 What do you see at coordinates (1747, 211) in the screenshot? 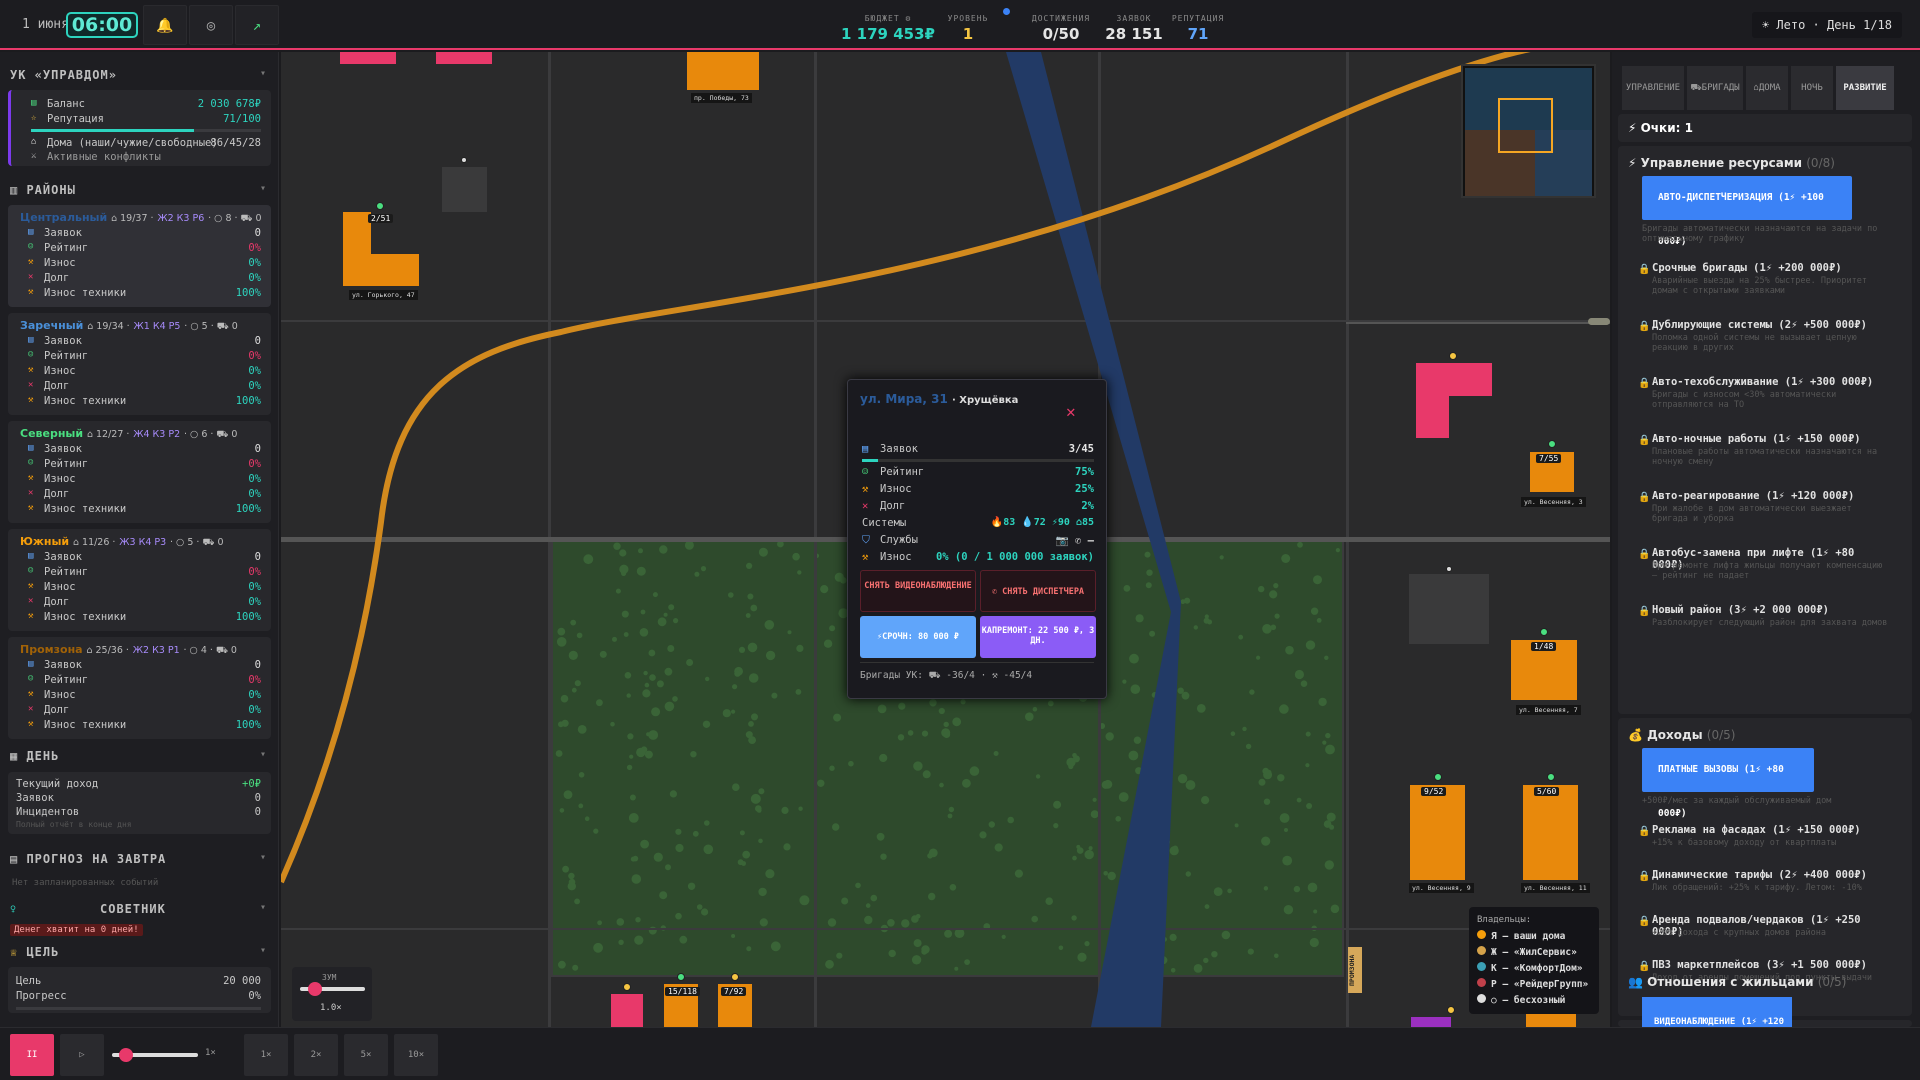
I see `auto-dispatch-button: АВТО-ДИСПЕТЧЕРИЗАЦИЯ (1⚡ +100 000₽)` at bounding box center [1747, 211].